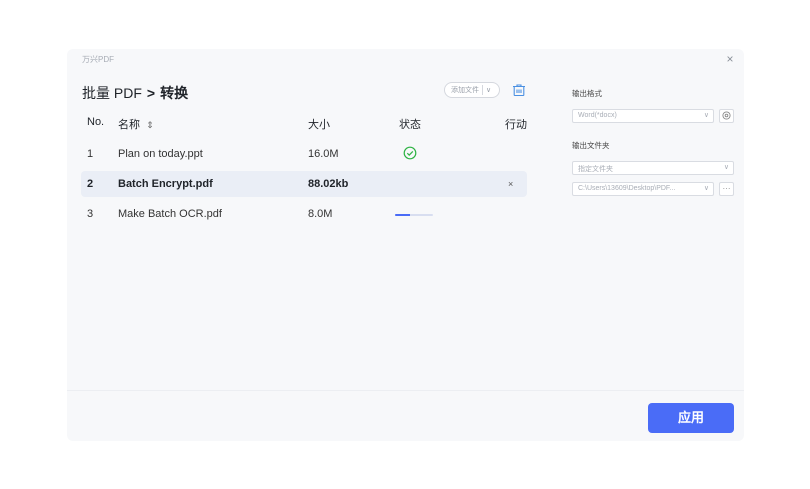 The height and width of the screenshot is (489, 810). I want to click on app-title: 万兴PDF, so click(98, 59).